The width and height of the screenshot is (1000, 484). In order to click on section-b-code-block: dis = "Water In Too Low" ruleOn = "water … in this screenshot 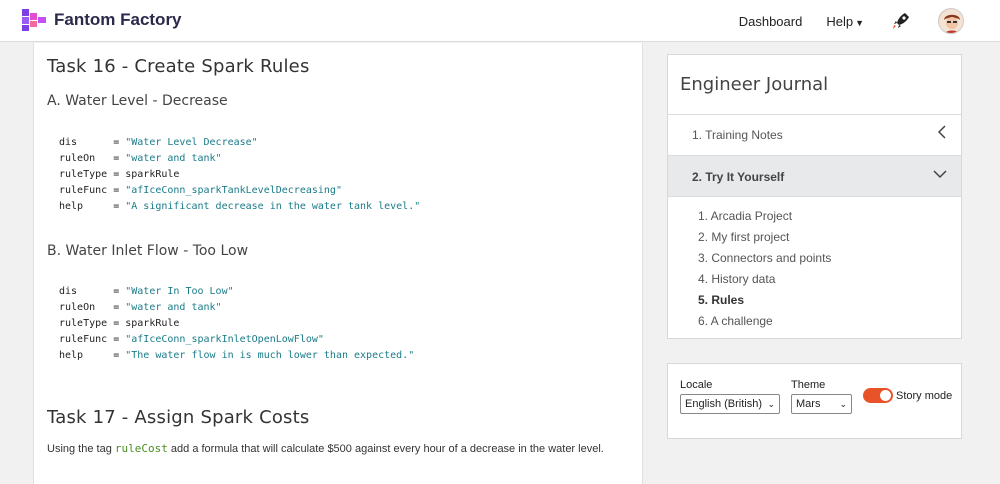, I will do `click(230, 324)`.